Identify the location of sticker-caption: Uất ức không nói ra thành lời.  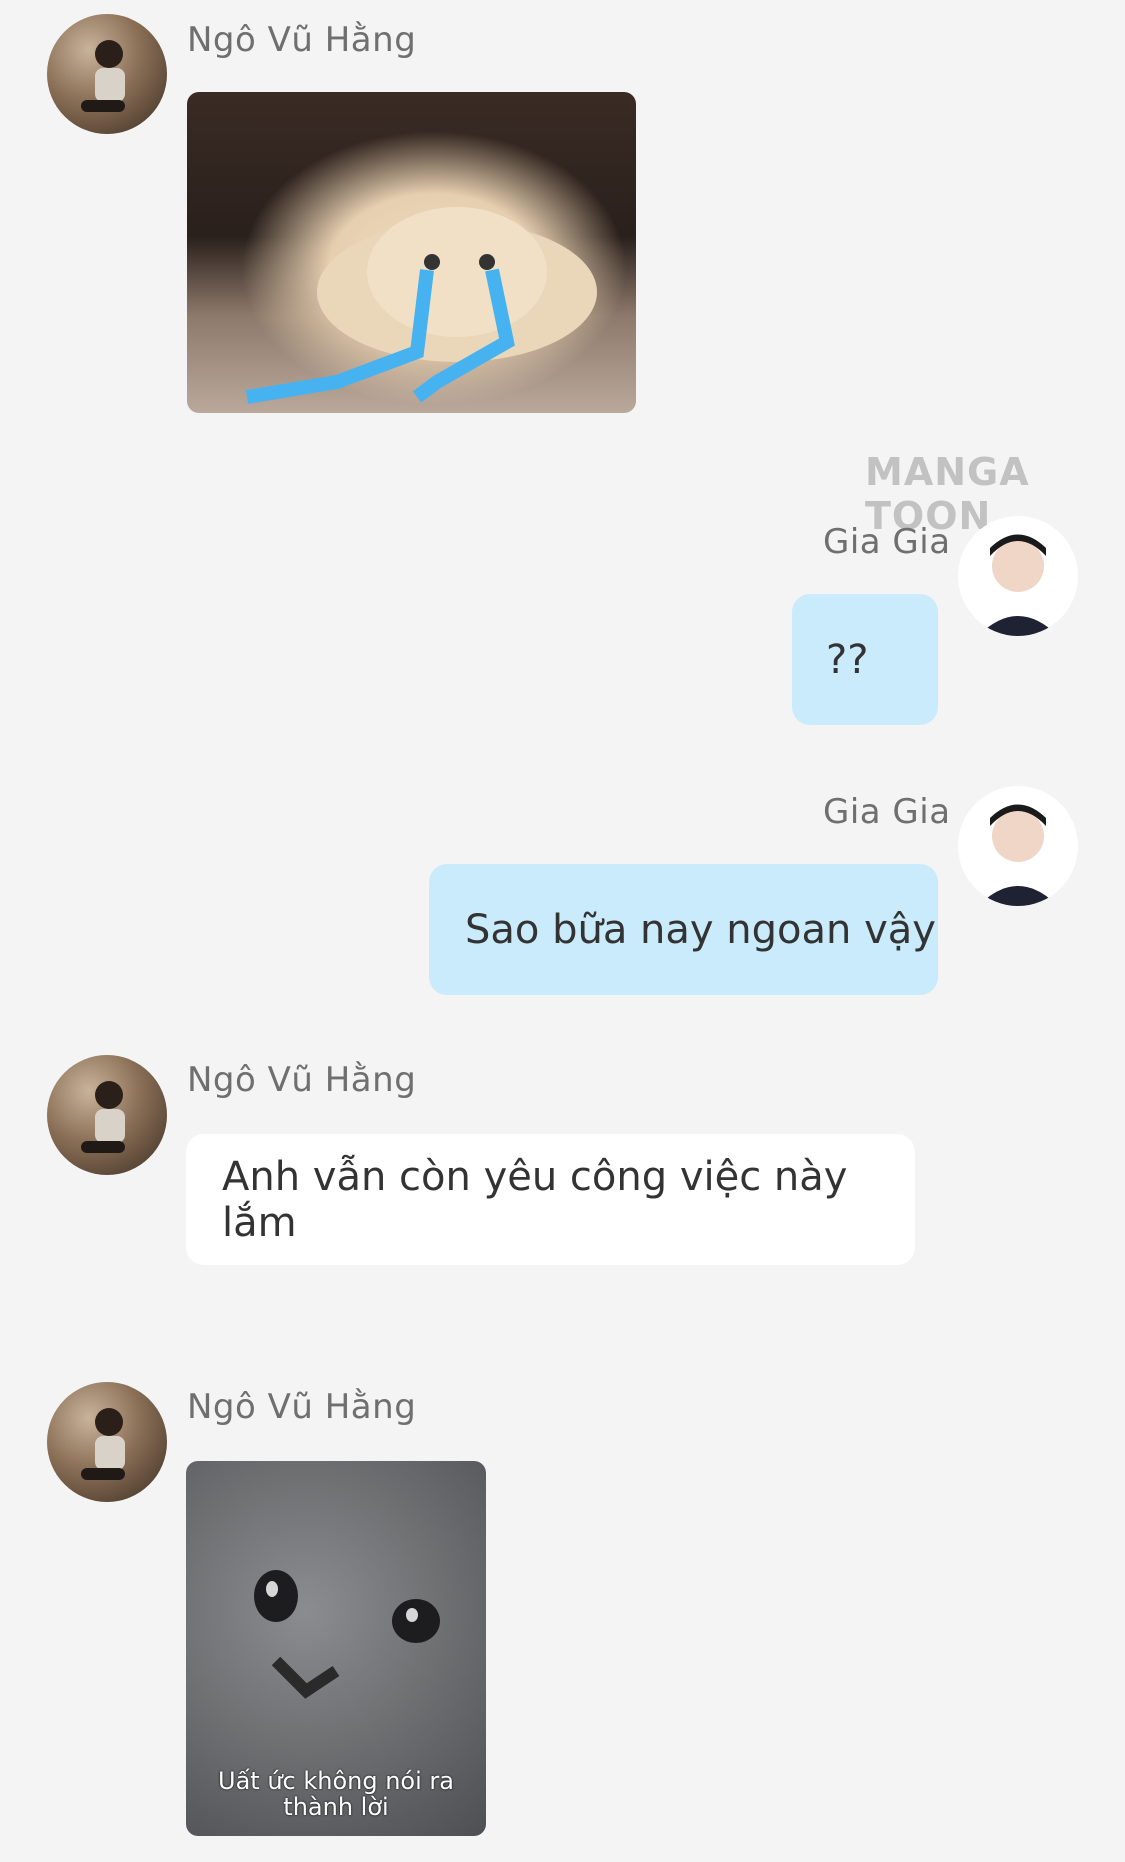
(336, 1794).